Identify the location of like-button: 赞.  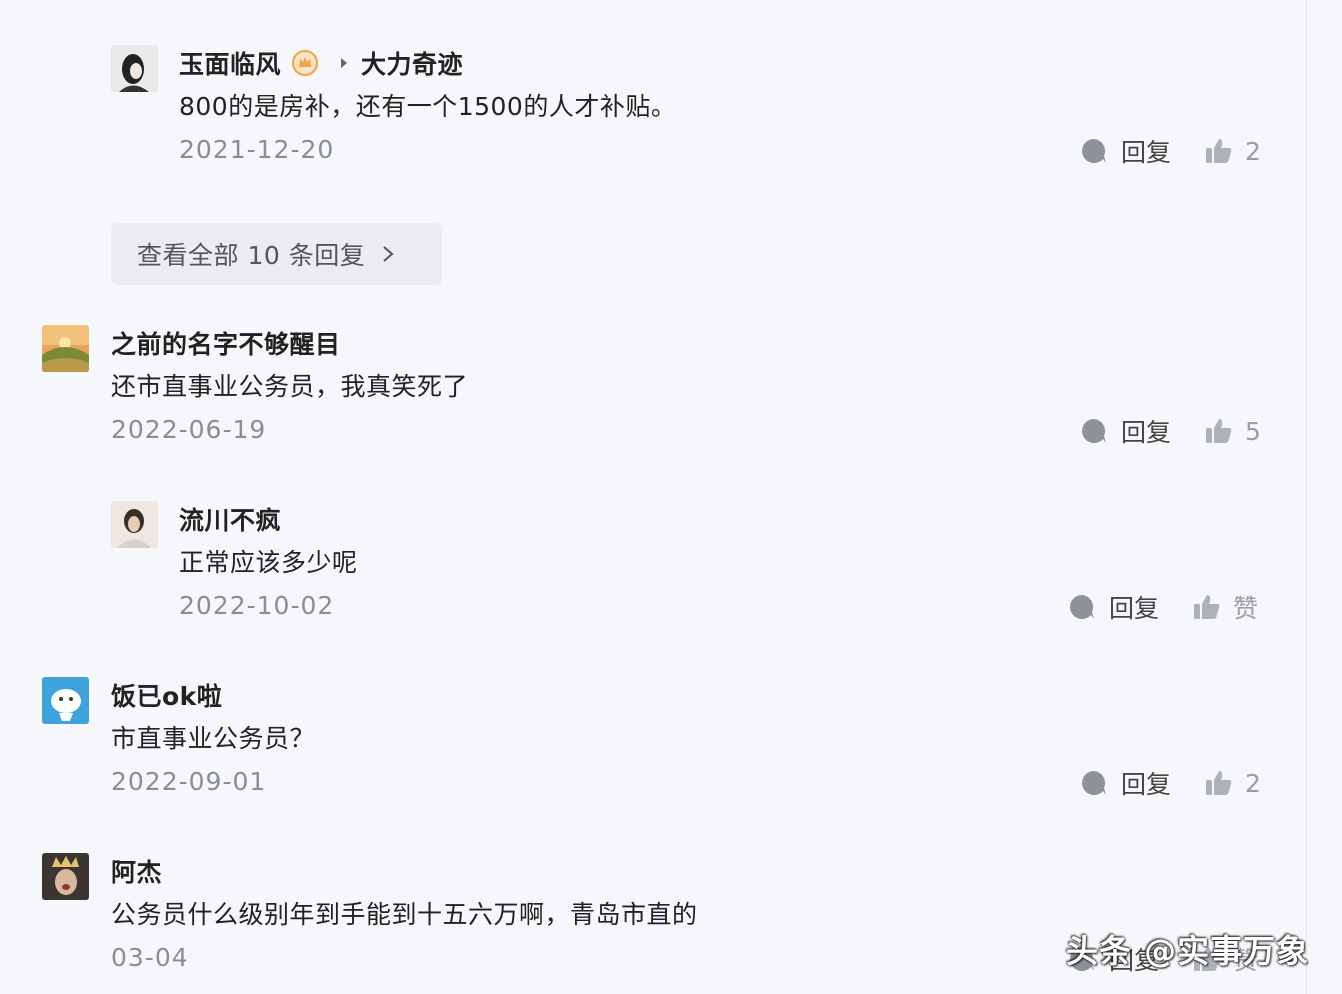
(1225, 607).